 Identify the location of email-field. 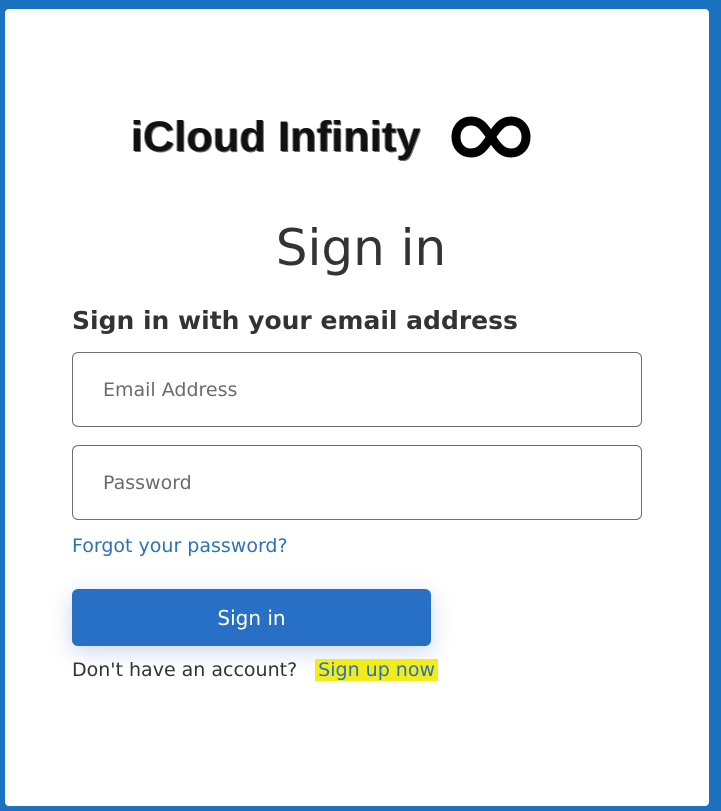
(357, 389).